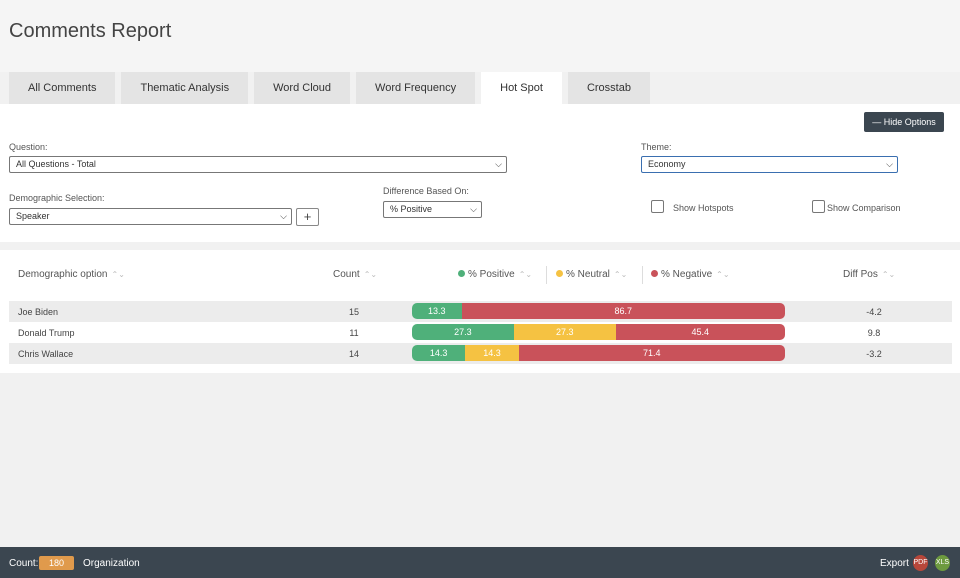  I want to click on pdf-export-icon: PDF, so click(920, 563).